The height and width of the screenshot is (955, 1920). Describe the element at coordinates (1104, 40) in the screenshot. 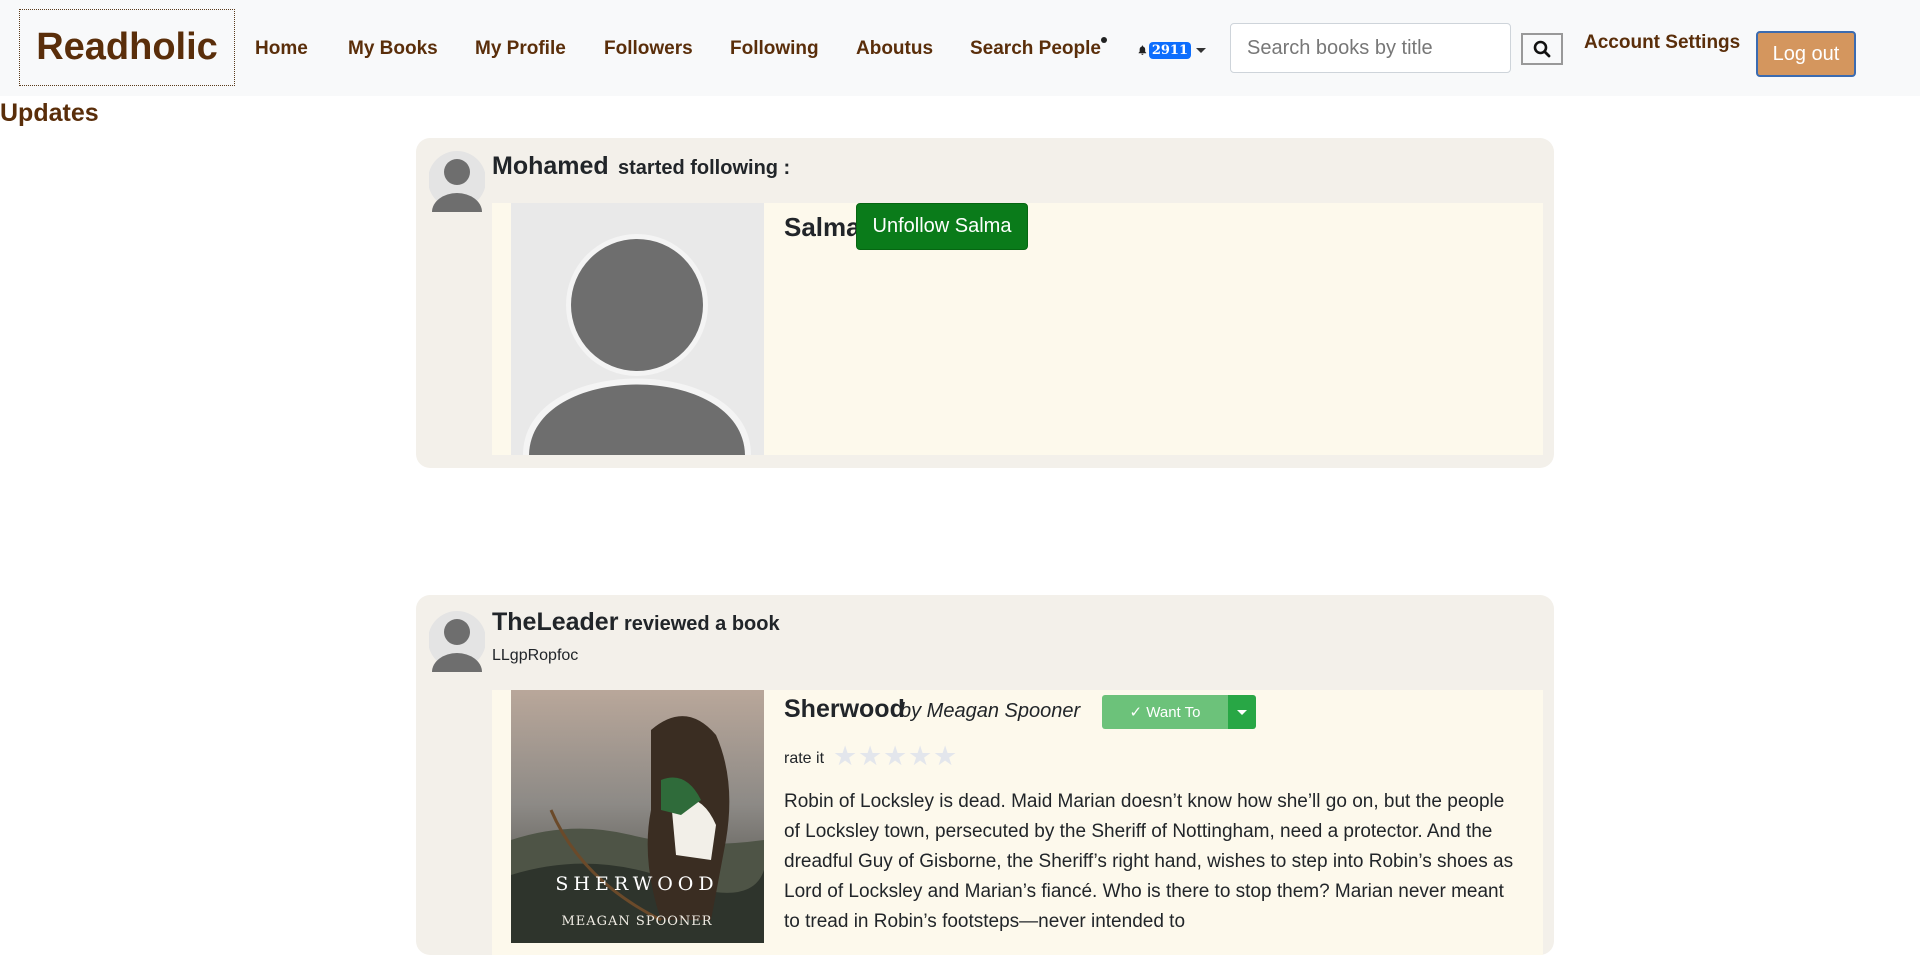

I see `search-people-indicator-dot` at that location.